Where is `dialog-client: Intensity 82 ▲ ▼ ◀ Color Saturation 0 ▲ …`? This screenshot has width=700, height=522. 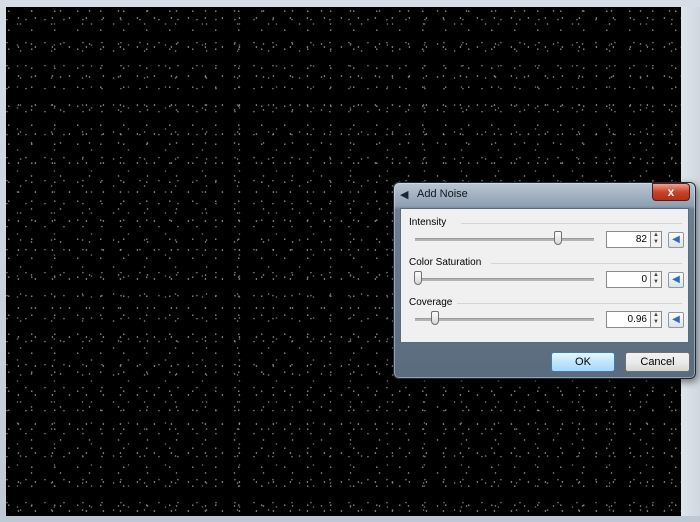
dialog-client: Intensity 82 ▲ ▼ ◀ Color Saturation 0 ▲ … is located at coordinates (544, 275).